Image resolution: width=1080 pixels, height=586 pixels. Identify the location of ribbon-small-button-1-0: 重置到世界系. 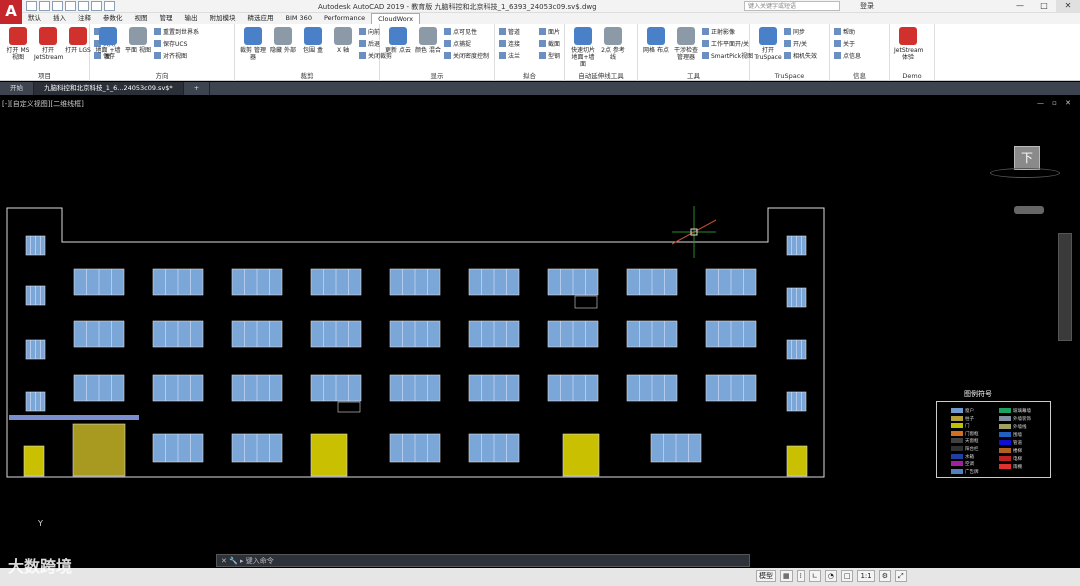
(176, 32).